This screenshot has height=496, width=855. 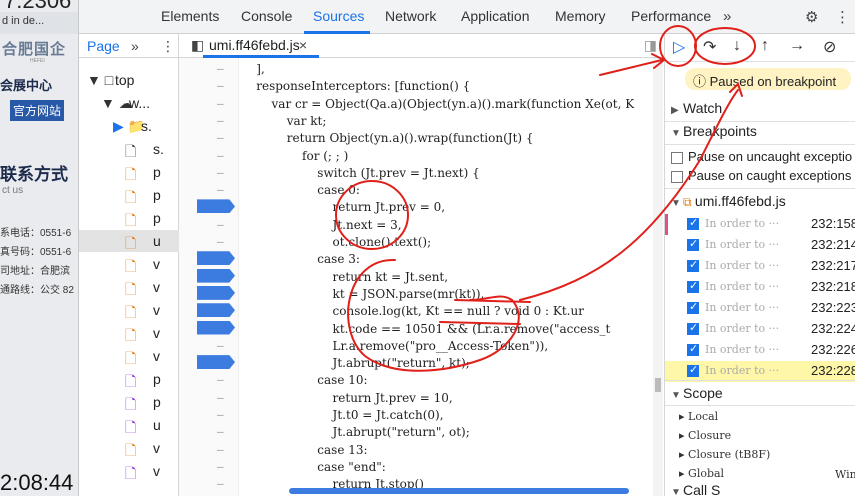 I want to click on toggle-debugger-icon: ◨, so click(x=650, y=45).